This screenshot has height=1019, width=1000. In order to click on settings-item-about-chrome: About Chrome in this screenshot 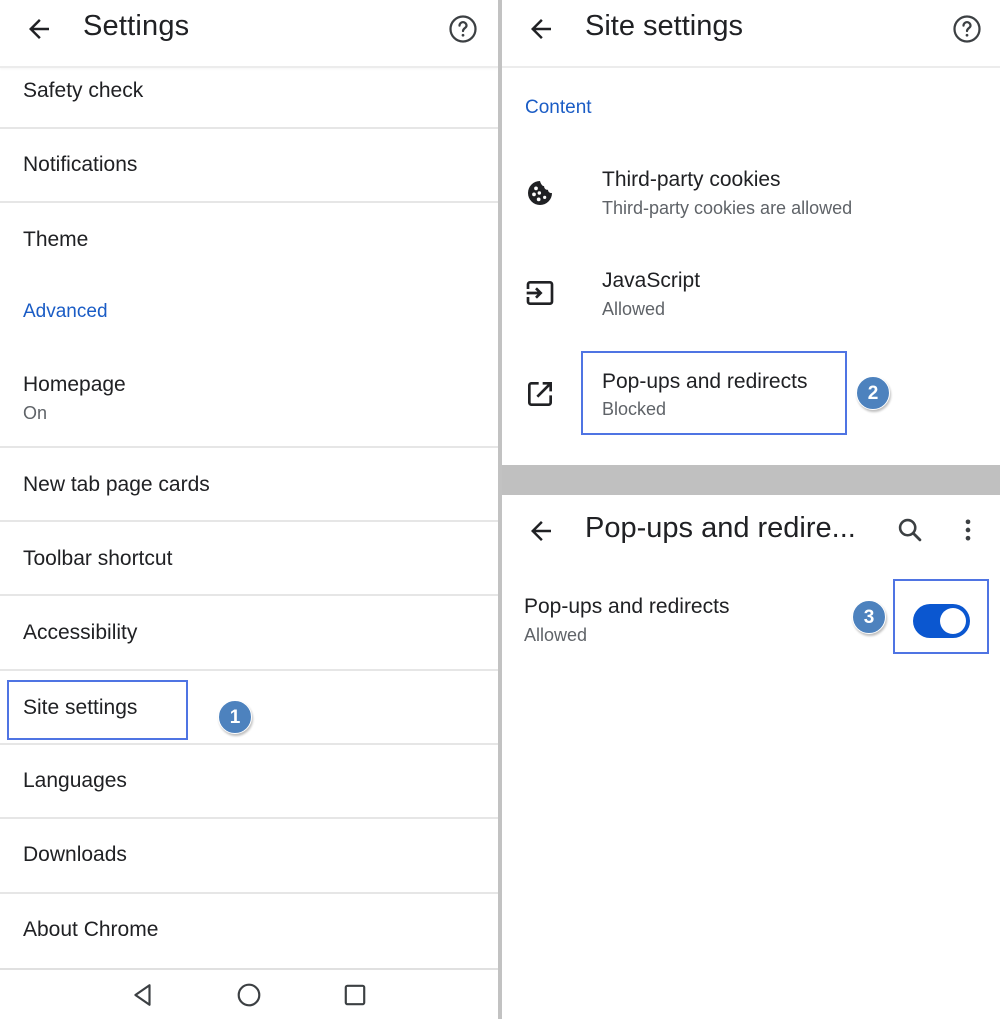, I will do `click(249, 931)`.